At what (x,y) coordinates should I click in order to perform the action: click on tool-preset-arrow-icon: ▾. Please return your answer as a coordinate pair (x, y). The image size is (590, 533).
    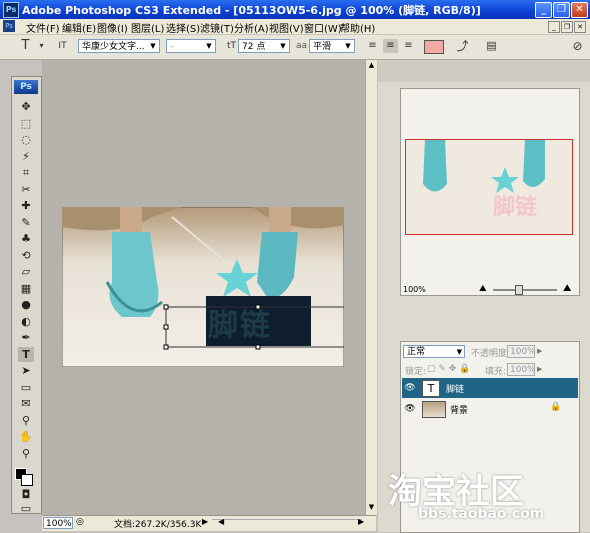
    Looking at the image, I should click on (41, 46).